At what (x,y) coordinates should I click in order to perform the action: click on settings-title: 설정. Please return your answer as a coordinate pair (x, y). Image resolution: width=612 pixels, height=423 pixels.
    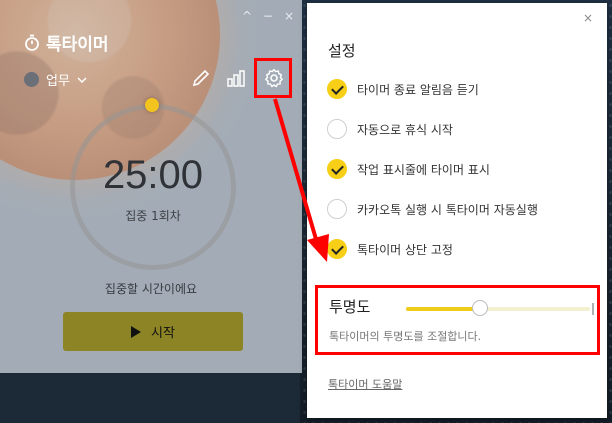
    Looking at the image, I should click on (342, 51).